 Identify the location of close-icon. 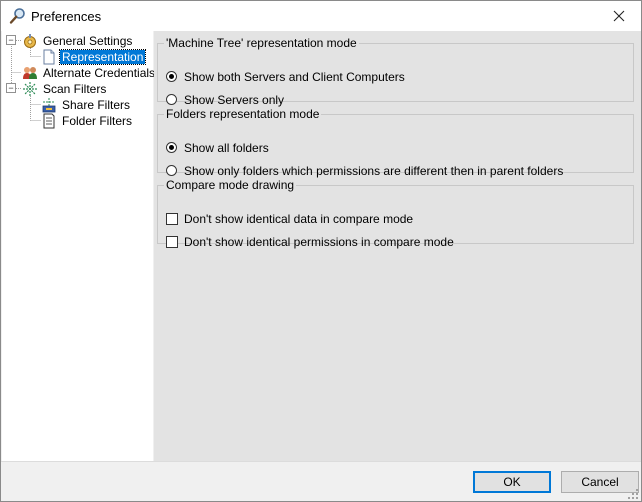
(619, 16).